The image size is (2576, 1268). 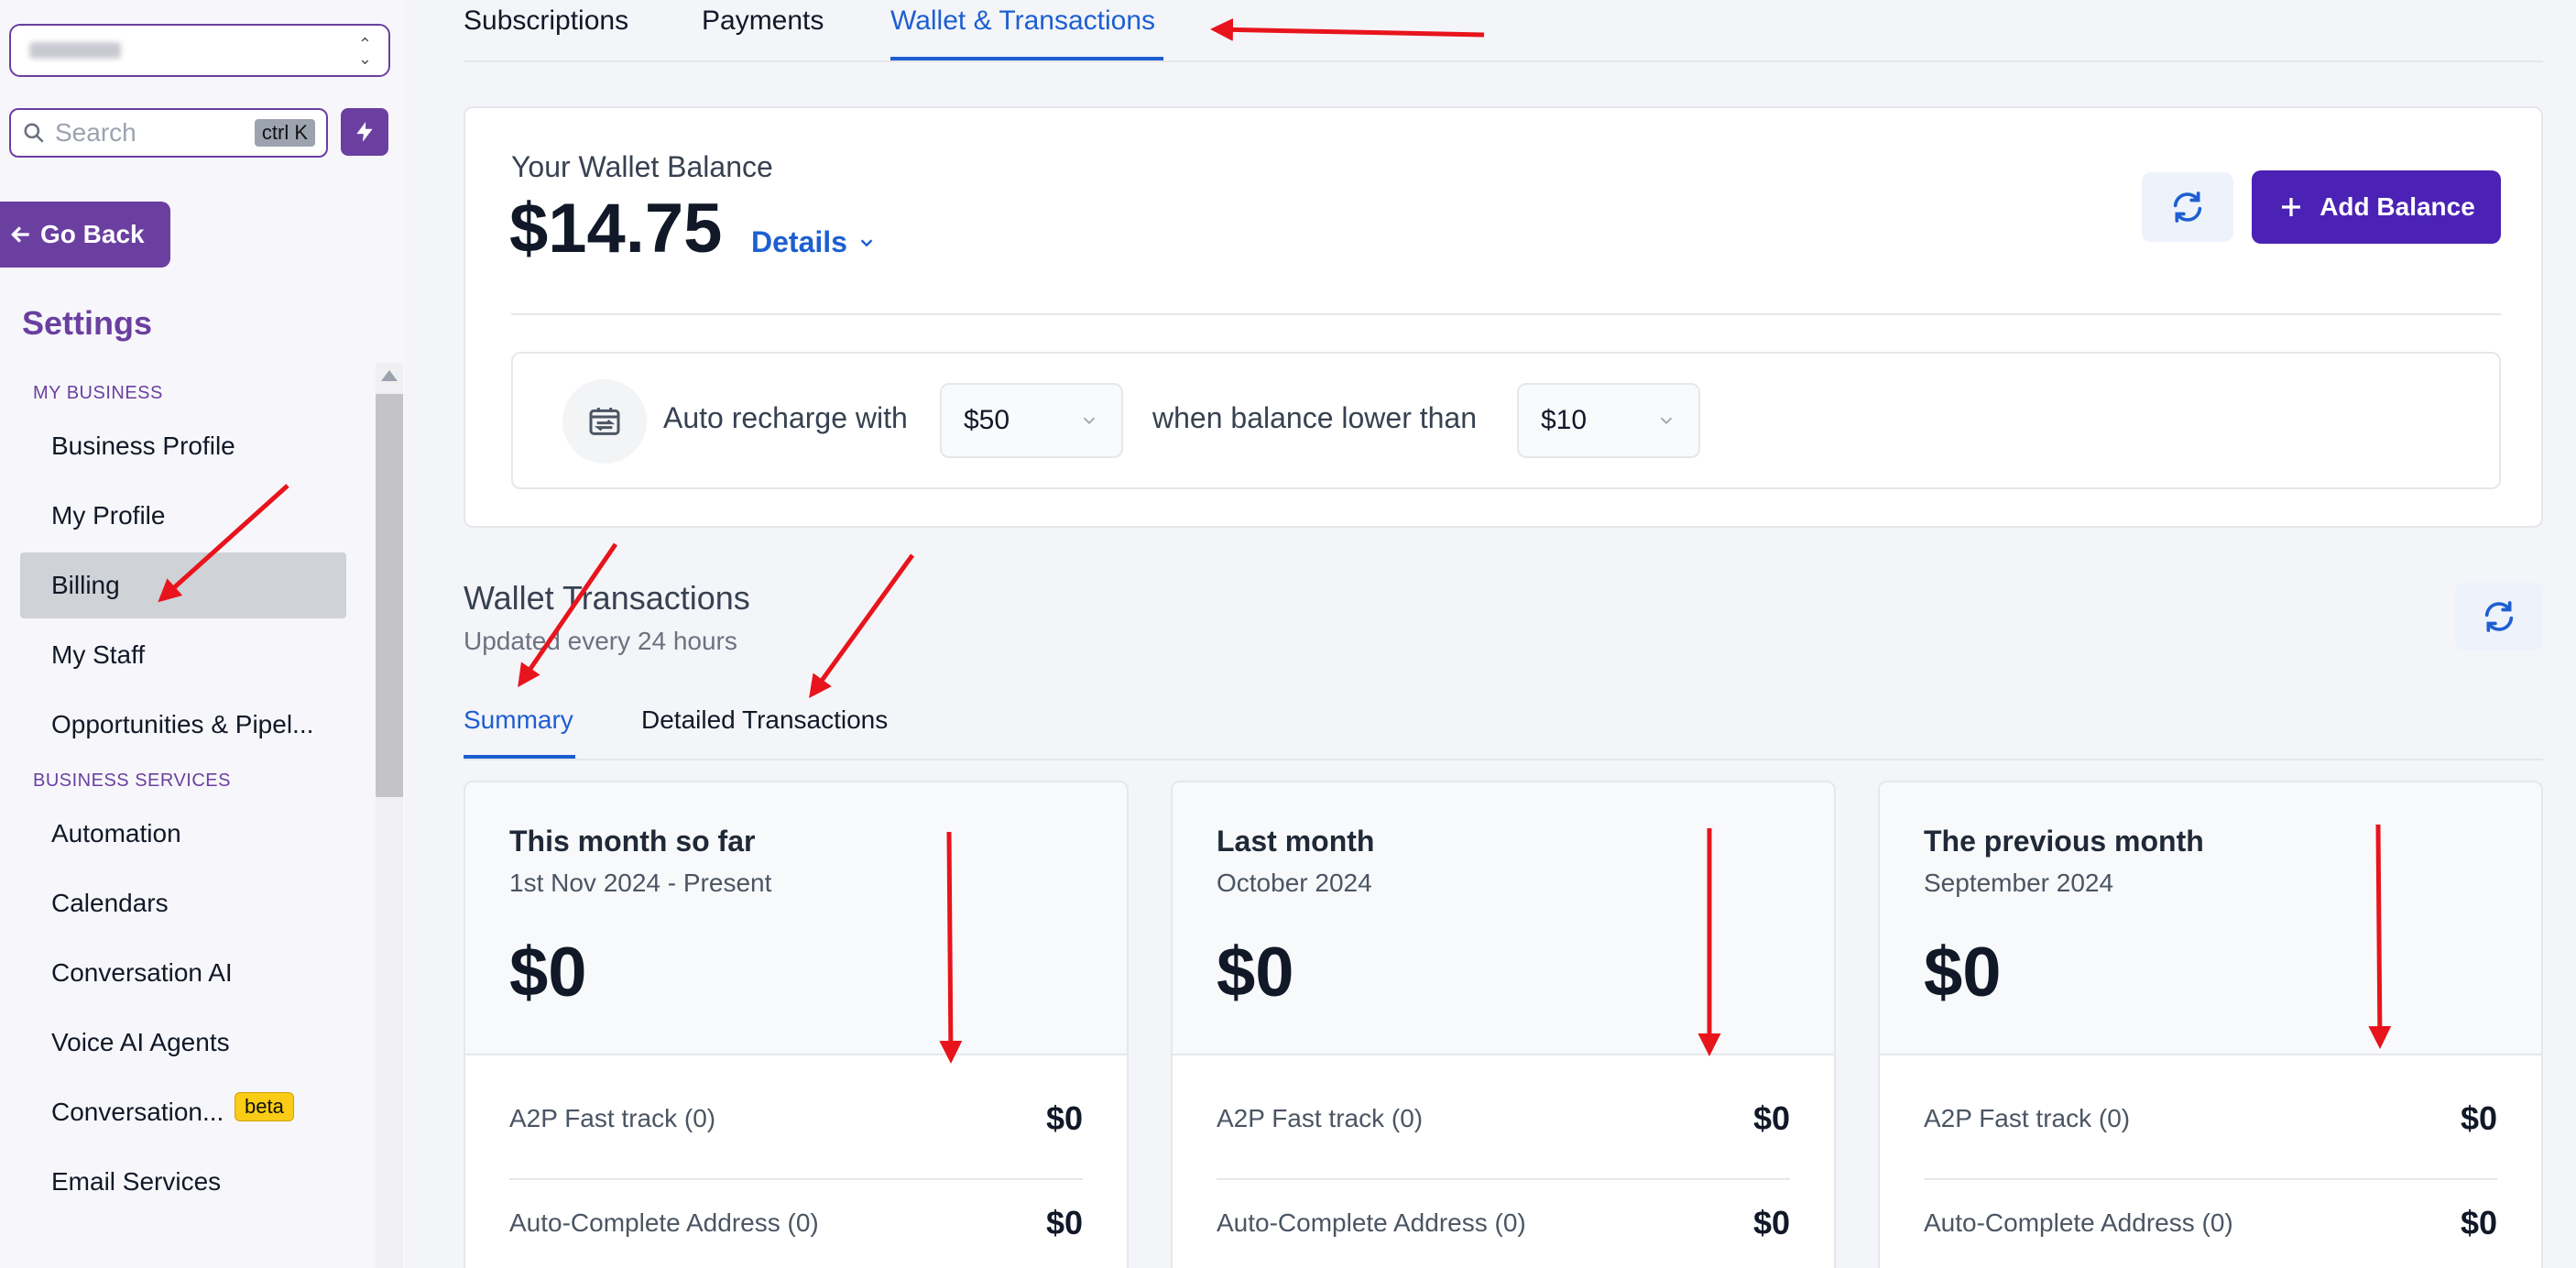 I want to click on sidebar-item-billing: Billing, so click(x=183, y=585).